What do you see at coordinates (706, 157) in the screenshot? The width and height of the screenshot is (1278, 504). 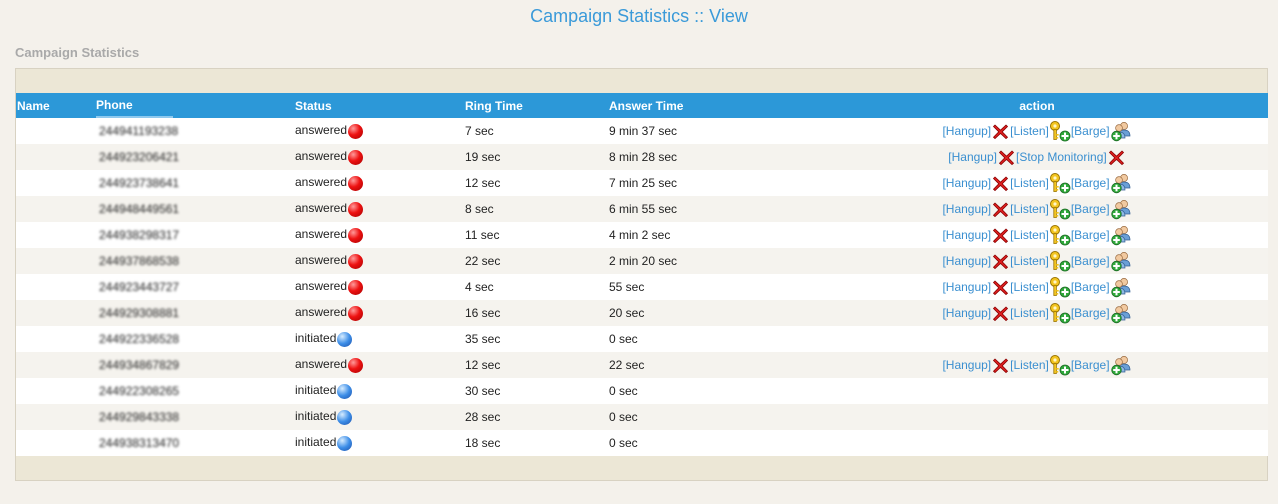 I see `answer-time-cell: 8 min 28 sec` at bounding box center [706, 157].